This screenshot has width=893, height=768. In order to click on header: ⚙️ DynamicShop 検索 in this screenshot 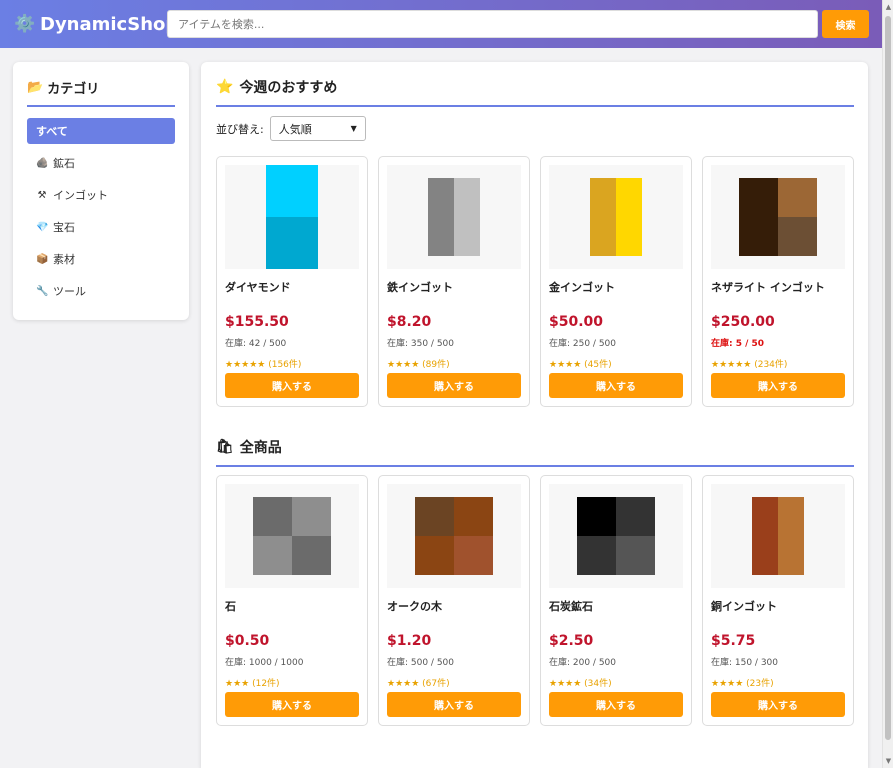, I will do `click(441, 24)`.